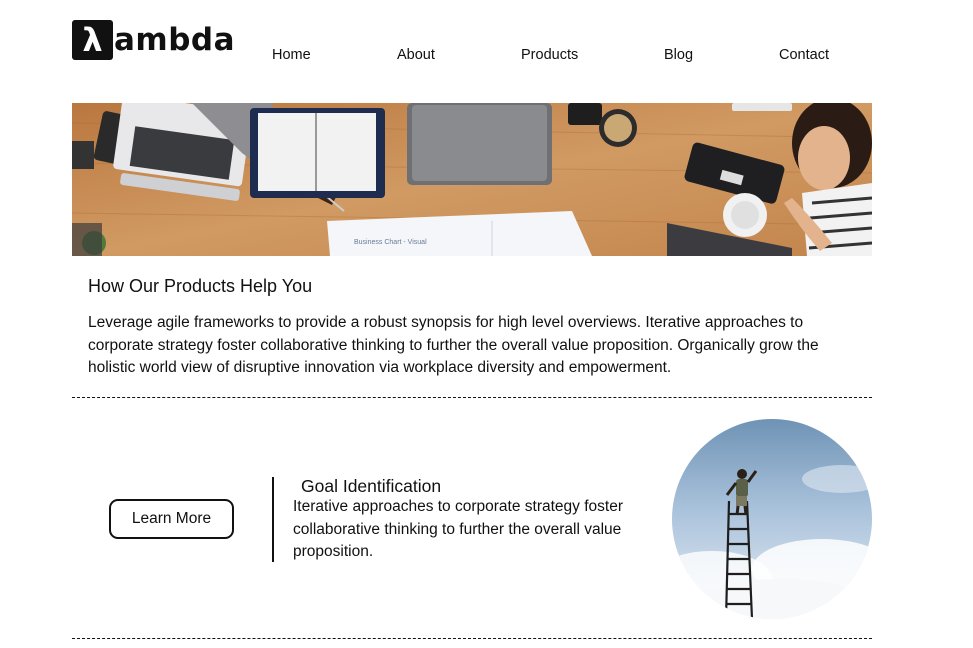  What do you see at coordinates (390, 242) in the screenshot?
I see `chart-paper-label: Business Chart - Visual` at bounding box center [390, 242].